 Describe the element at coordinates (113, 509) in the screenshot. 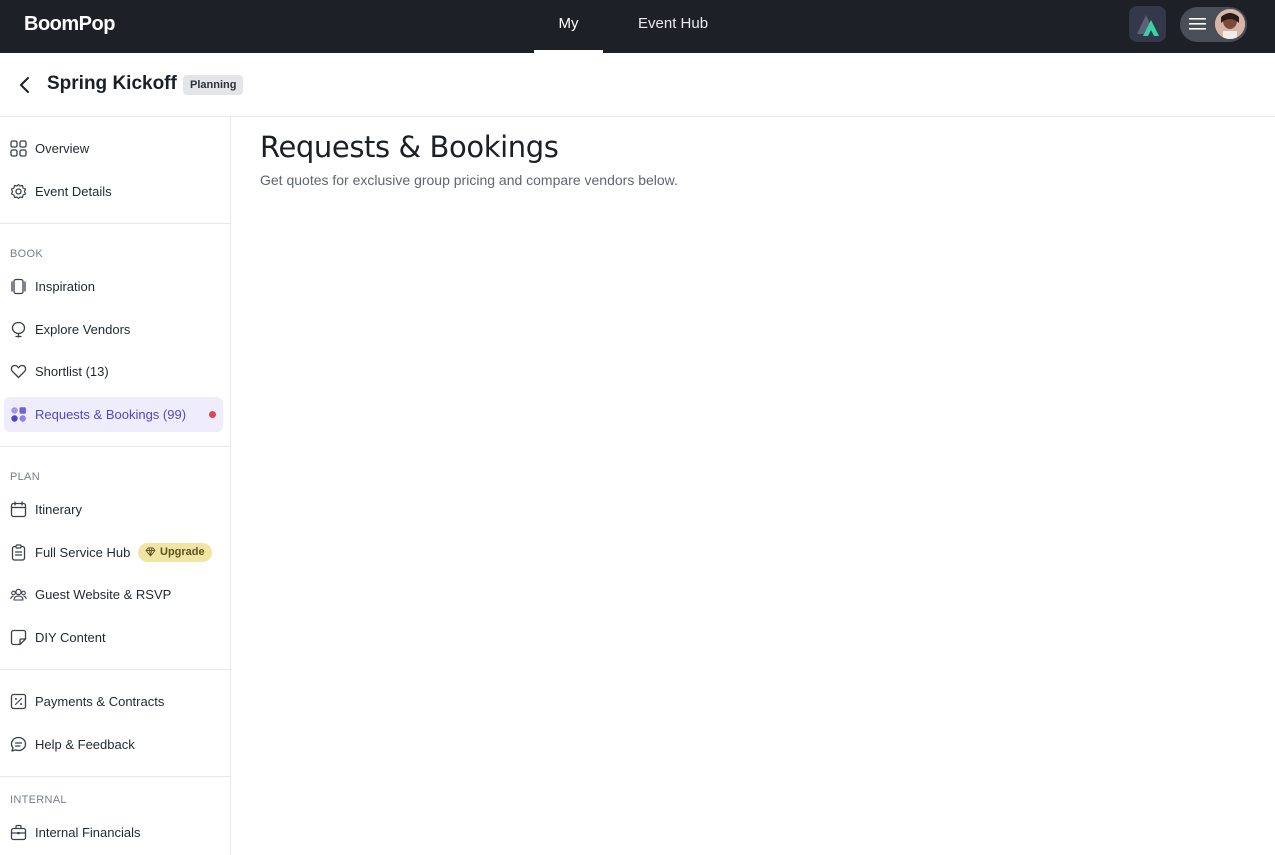

I see `sidebar-item-itinerary: Itinerary` at that location.